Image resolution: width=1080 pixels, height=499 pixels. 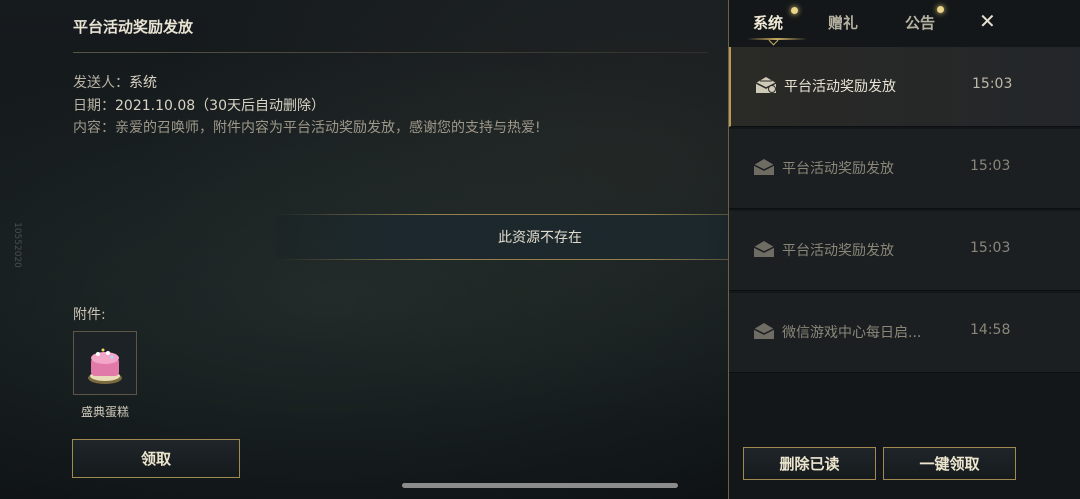 I want to click on content-value: 亲爱的召唤师，附件内容为平台活动奖励发放，感谢您的支持与热爱!, so click(x=328, y=128).